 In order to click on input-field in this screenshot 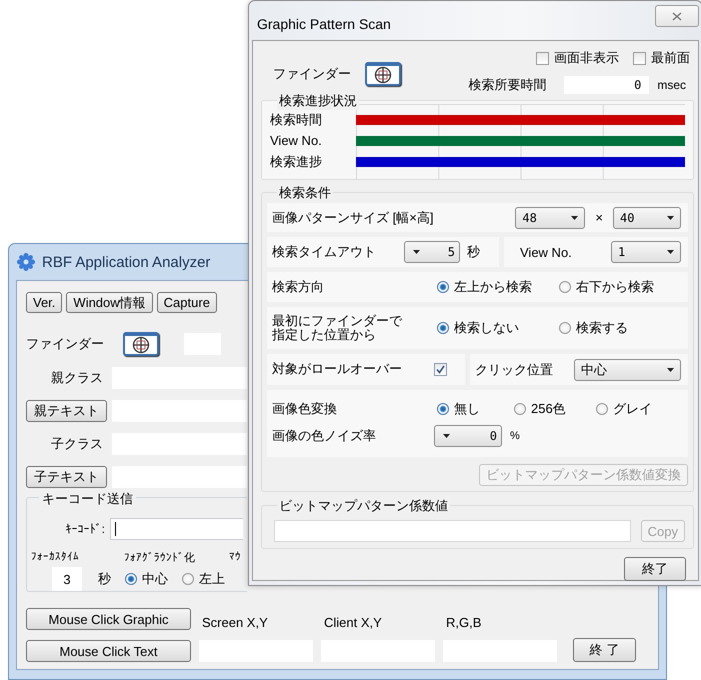, I will do `click(176, 529)`.